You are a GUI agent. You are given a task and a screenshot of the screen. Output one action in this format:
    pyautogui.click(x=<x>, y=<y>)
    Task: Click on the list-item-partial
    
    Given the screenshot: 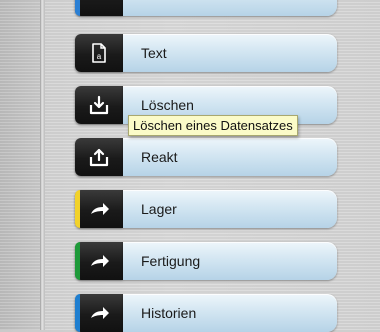 What is the action you would take?
    pyautogui.click(x=206, y=8)
    